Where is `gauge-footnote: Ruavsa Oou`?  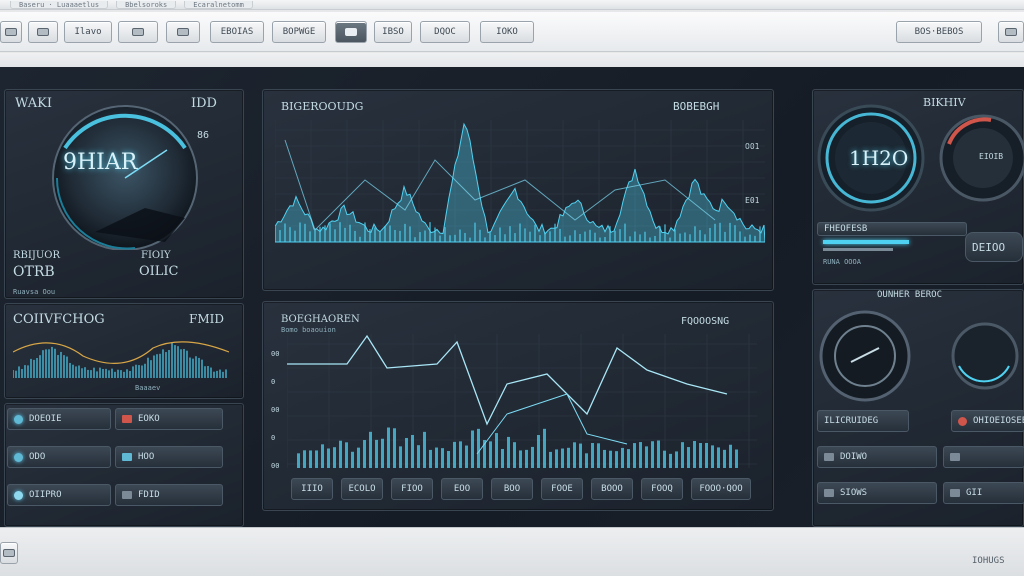
gauge-footnote: Ruavsa Oou is located at coordinates (34, 292).